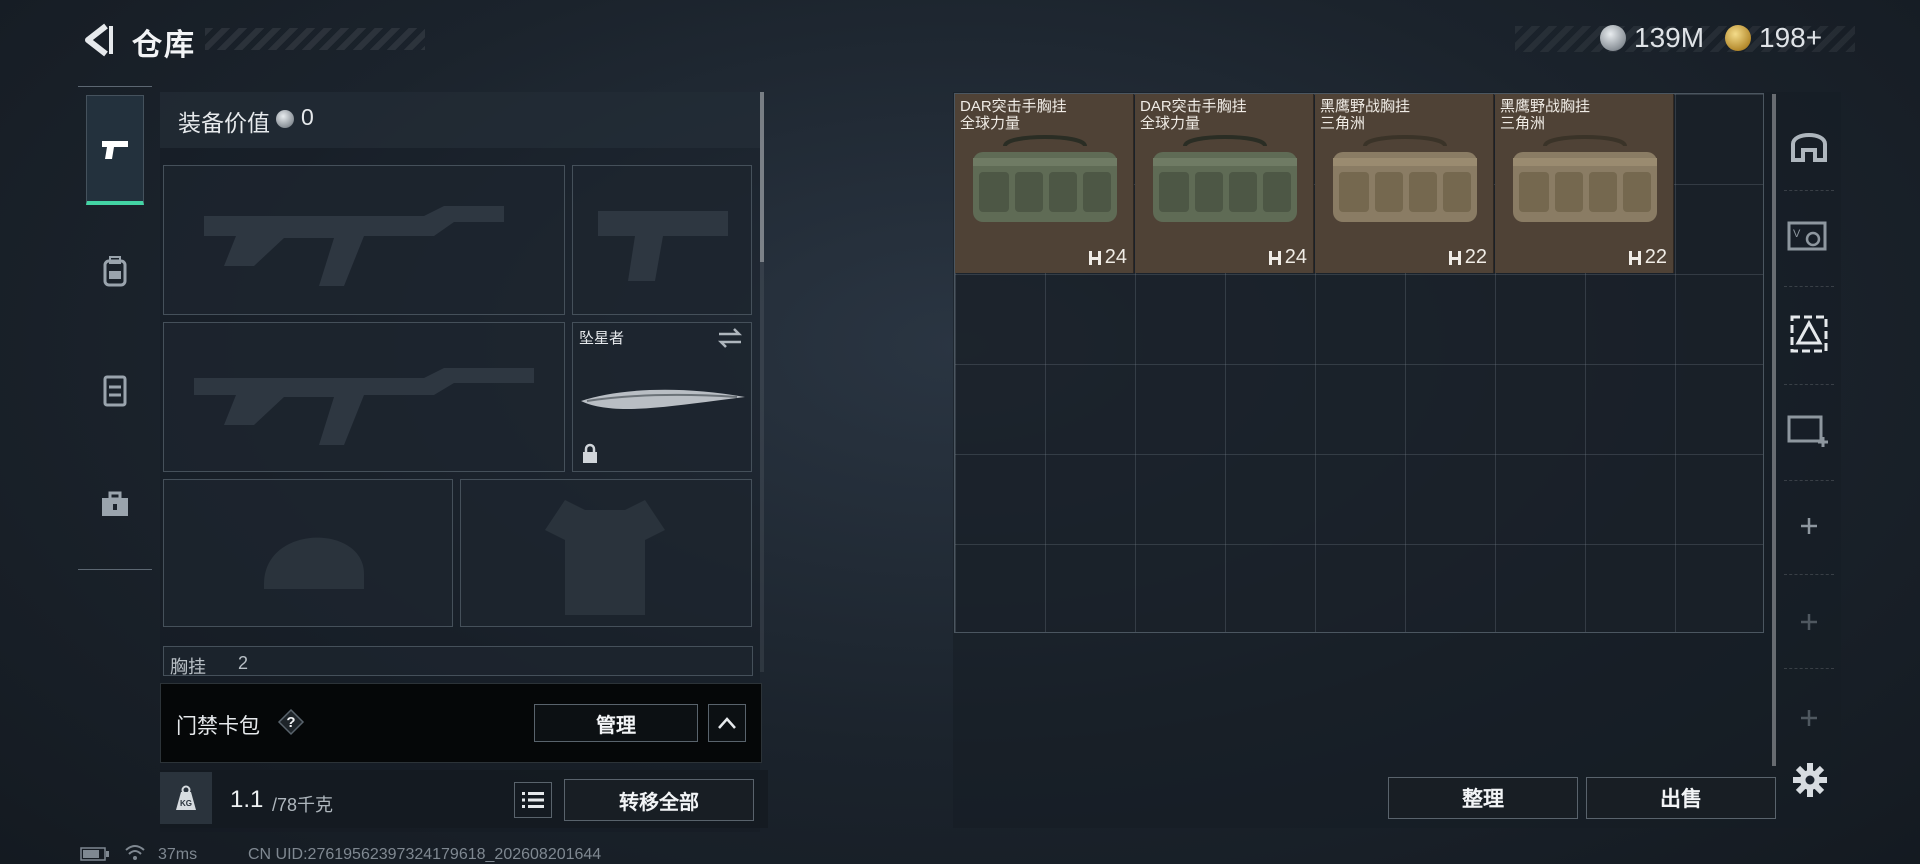 Image resolution: width=1920 pixels, height=864 pixels. I want to click on stash-box-icon, so click(1809, 334).